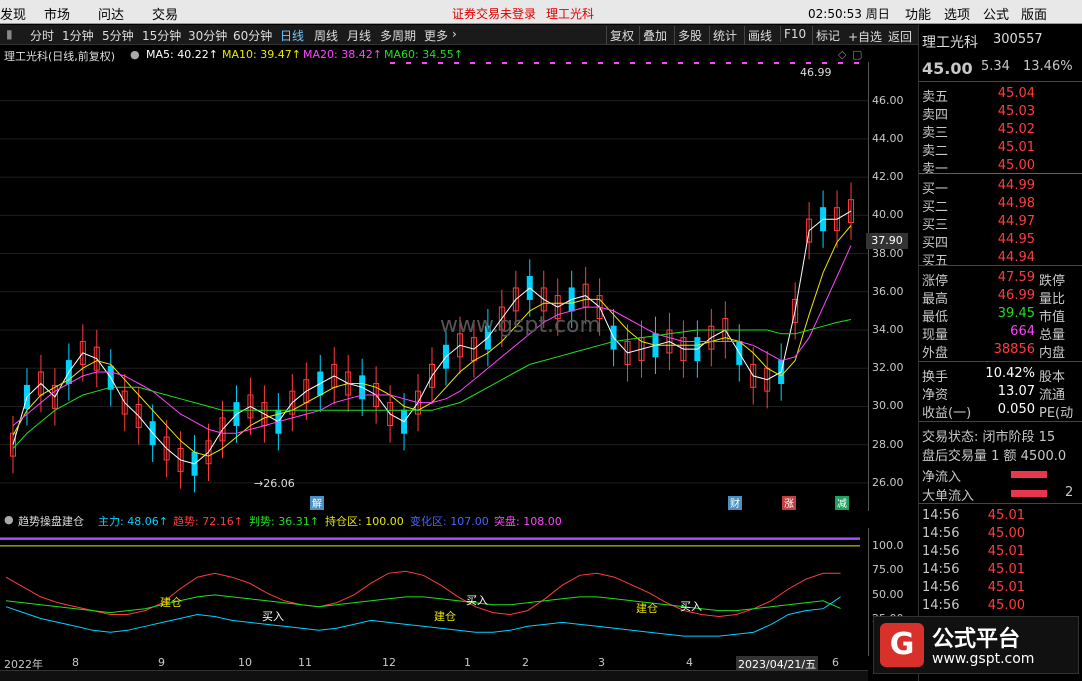  I want to click on stat2-label: 收益(一), so click(947, 413).